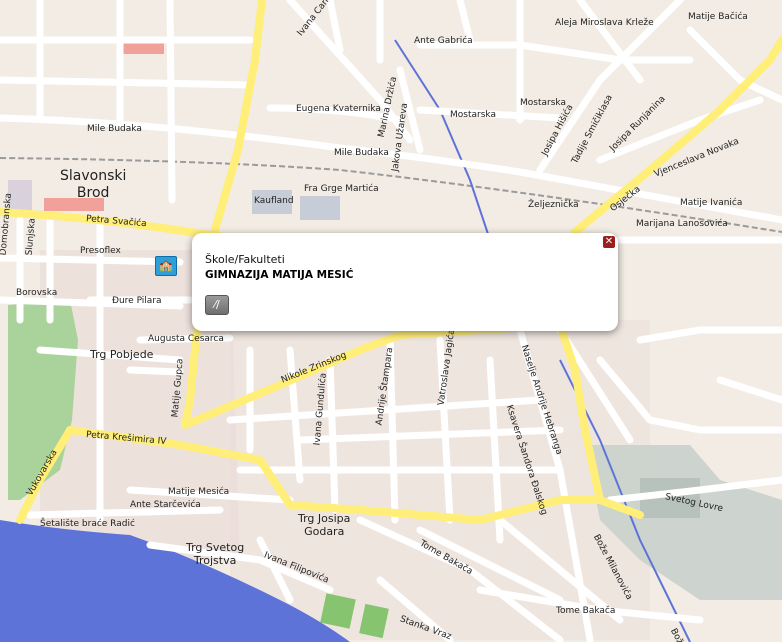 The width and height of the screenshot is (782, 642). Describe the element at coordinates (341, 189) in the screenshot. I see `street-label: Fra Grge Martića` at that location.